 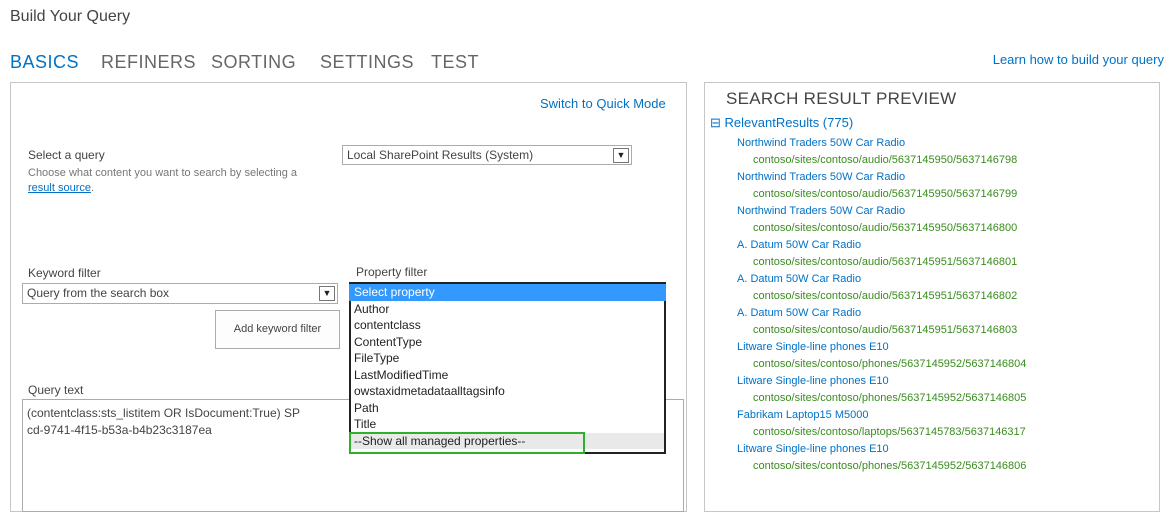 I want to click on keyword-filter-label: Keyword filter, so click(x=64, y=273).